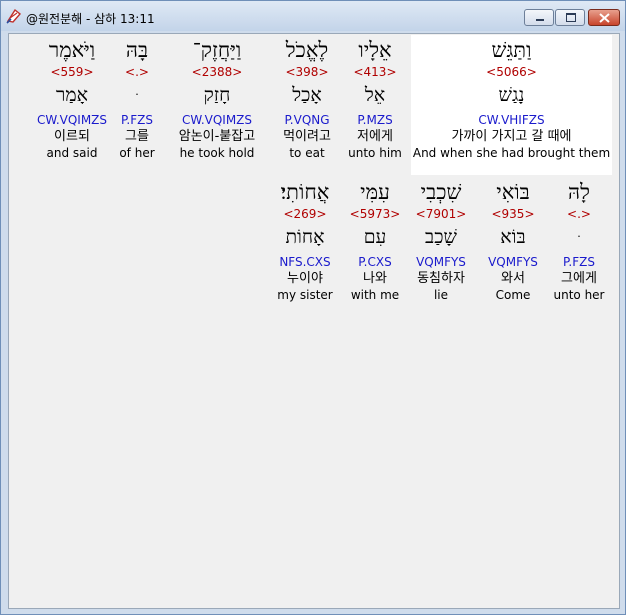 The image size is (626, 615). I want to click on hebrew-word: וַיֹּאמֶר, so click(72, 50).